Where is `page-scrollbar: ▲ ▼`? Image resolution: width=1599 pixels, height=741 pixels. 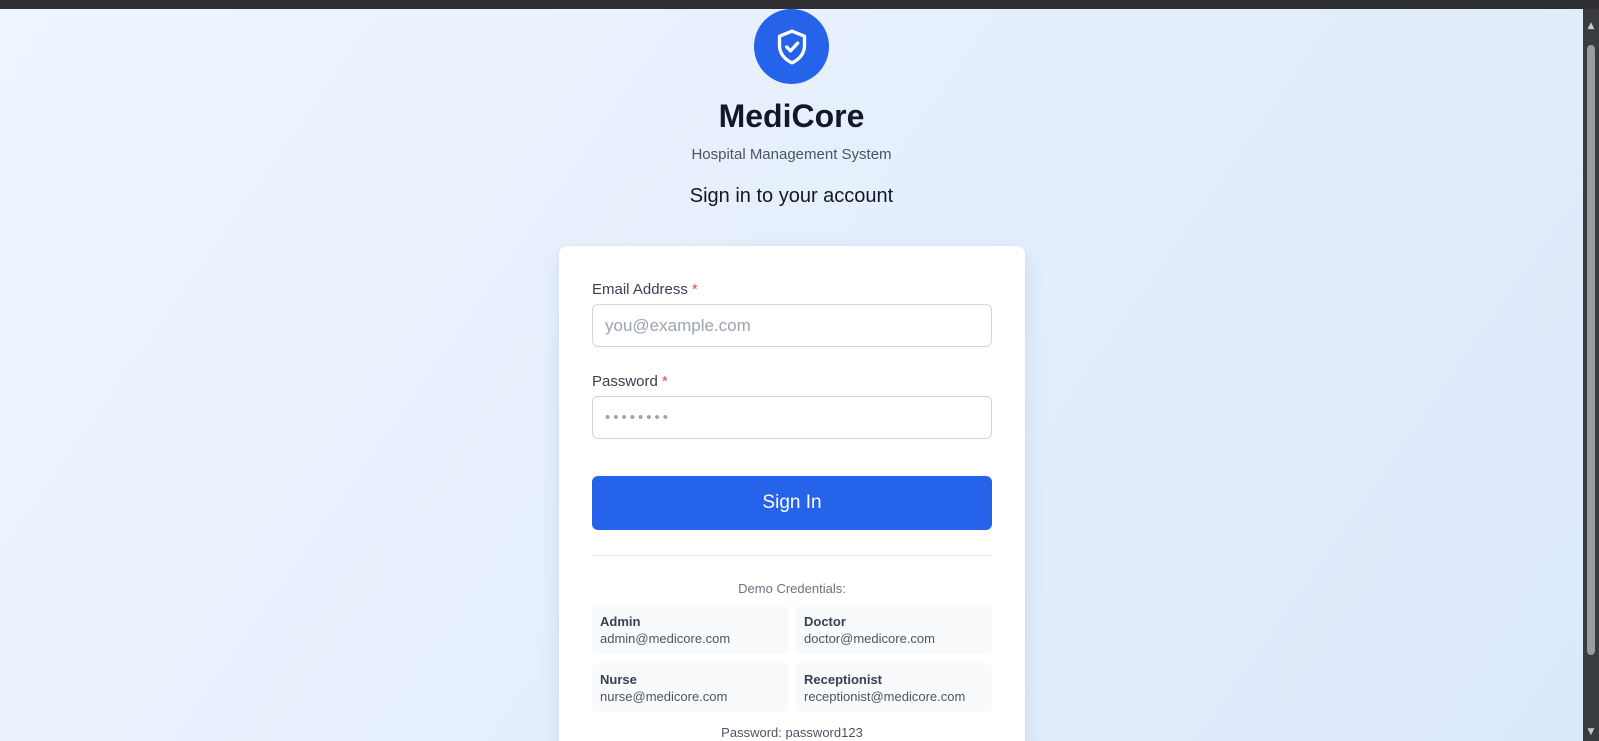
page-scrollbar: ▲ ▼ is located at coordinates (1591, 375).